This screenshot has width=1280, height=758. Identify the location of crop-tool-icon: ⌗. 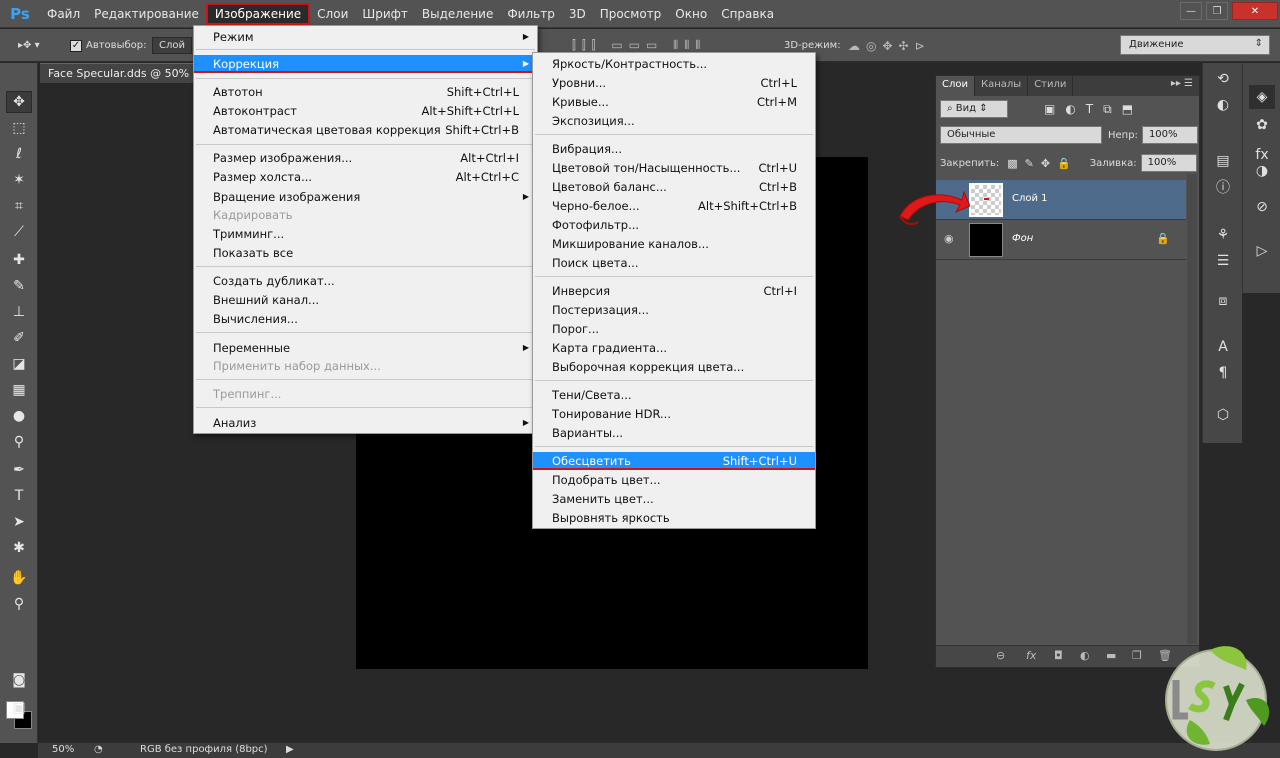
(19, 206).